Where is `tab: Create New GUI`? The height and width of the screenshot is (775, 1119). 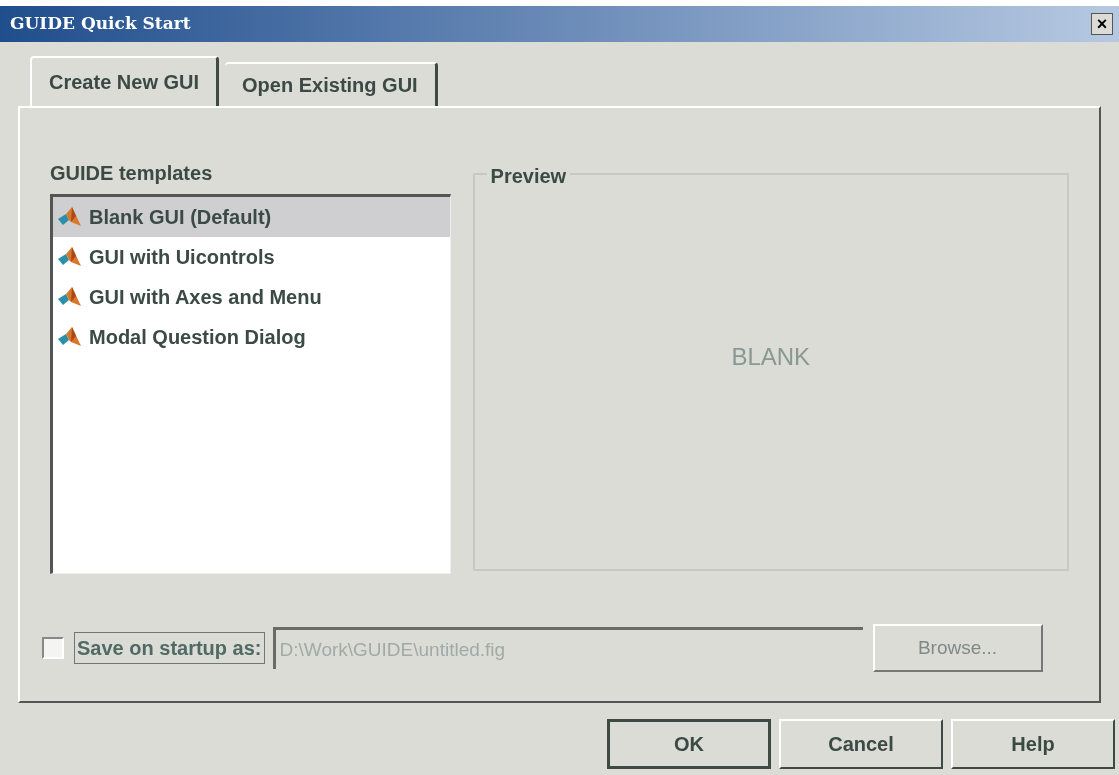
tab: Create New GUI is located at coordinates (125, 81).